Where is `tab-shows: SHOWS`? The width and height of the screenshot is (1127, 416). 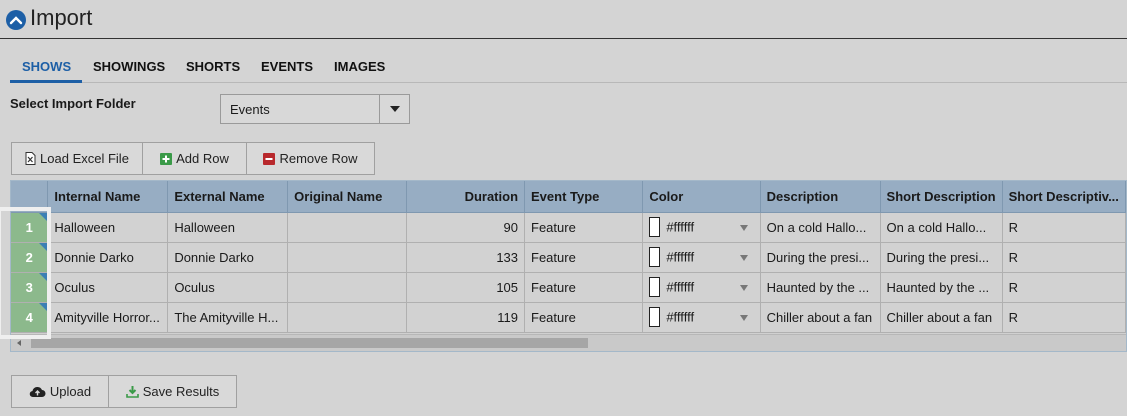
tab-shows: SHOWS is located at coordinates (46, 66).